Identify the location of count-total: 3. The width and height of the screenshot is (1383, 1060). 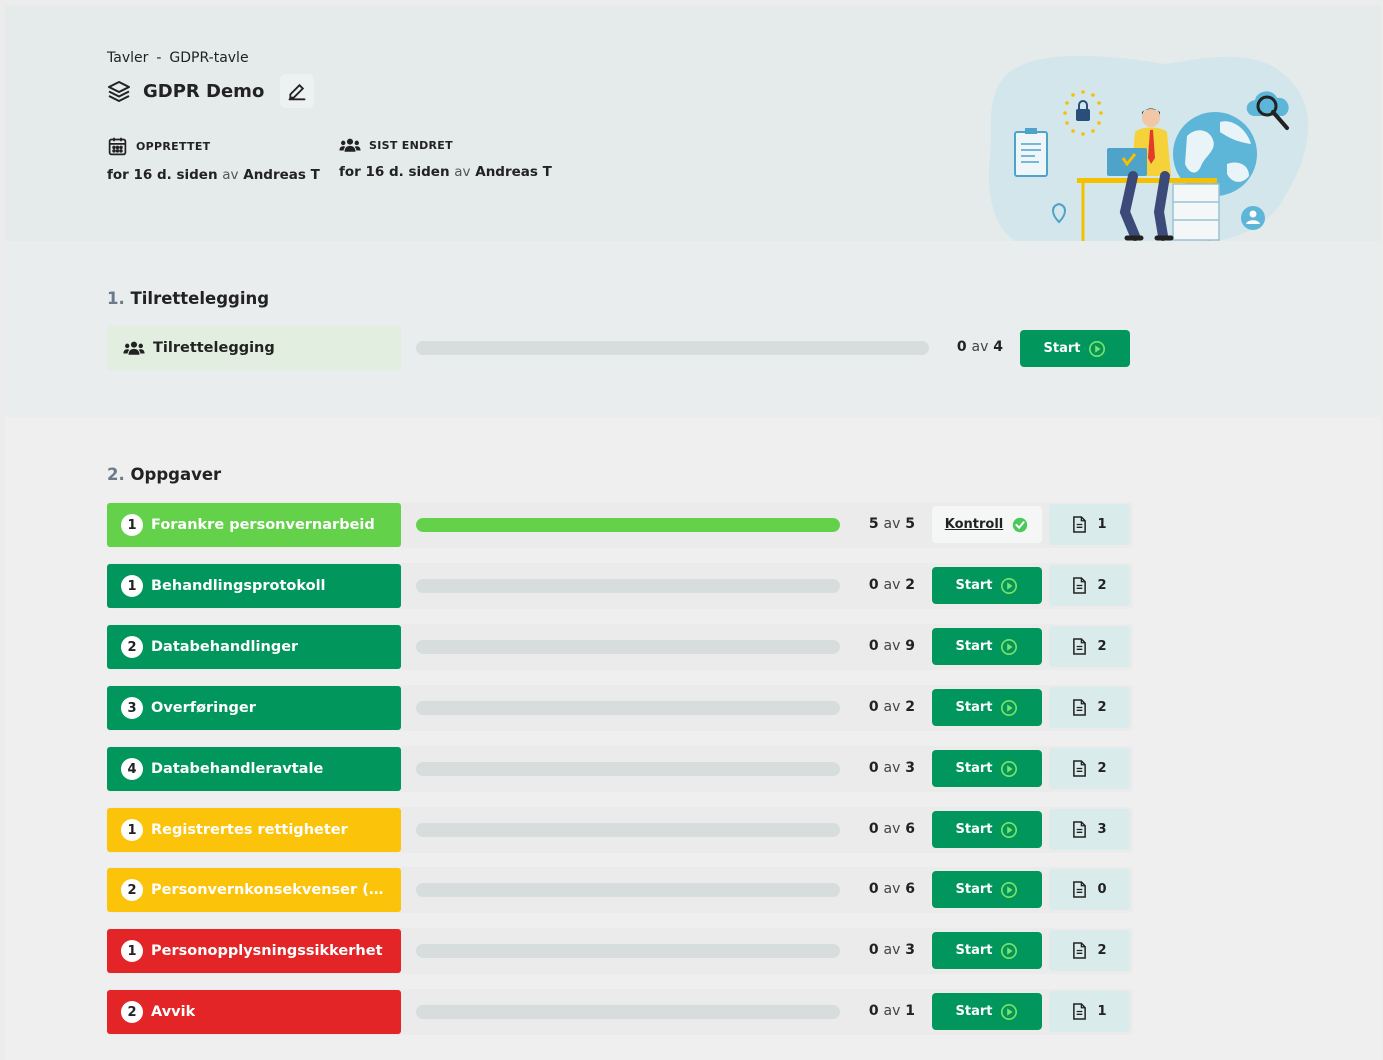
(910, 950).